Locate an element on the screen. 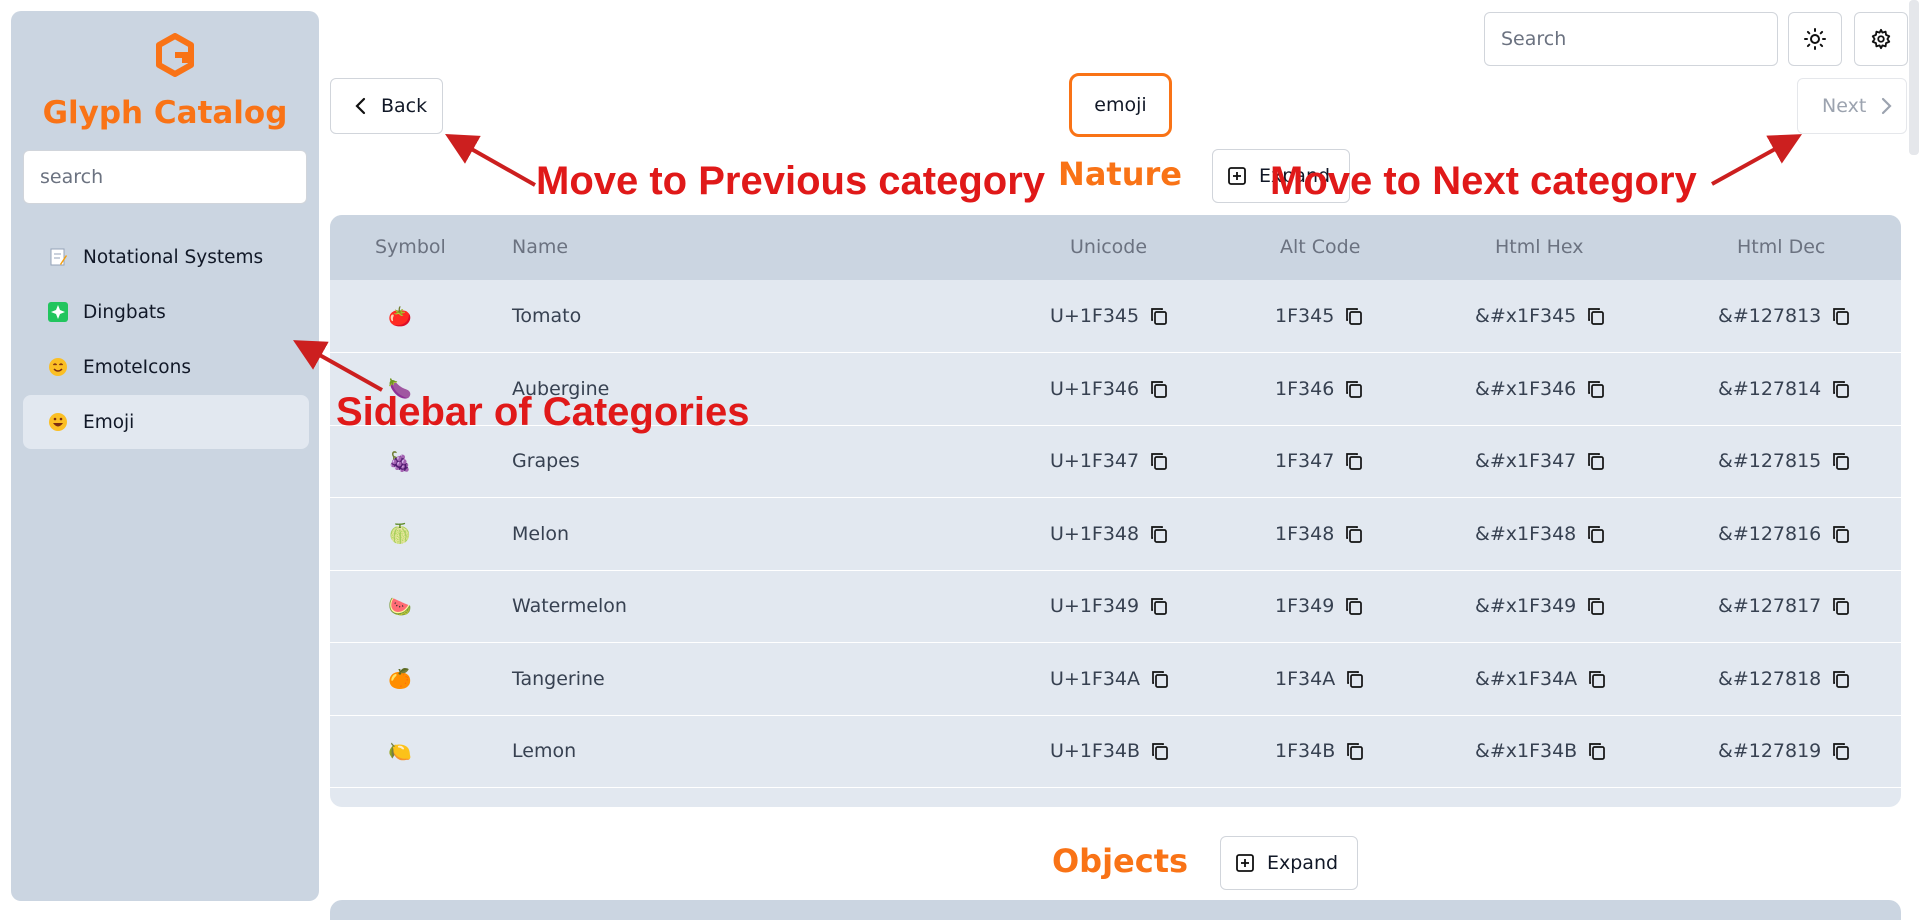  arrow-to-back is located at coordinates (490, 160).